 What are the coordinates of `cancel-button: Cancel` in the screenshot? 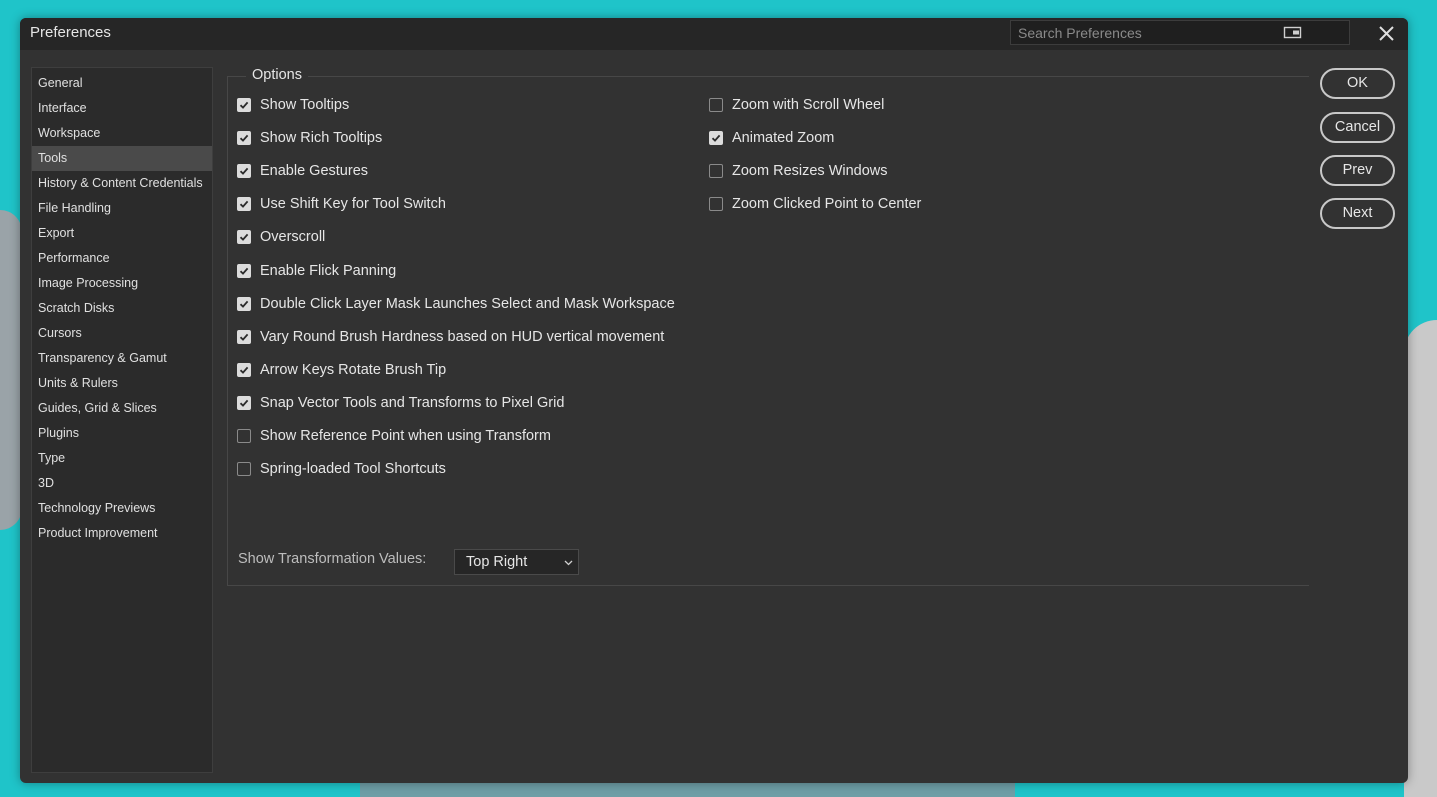 It's located at (1357, 127).